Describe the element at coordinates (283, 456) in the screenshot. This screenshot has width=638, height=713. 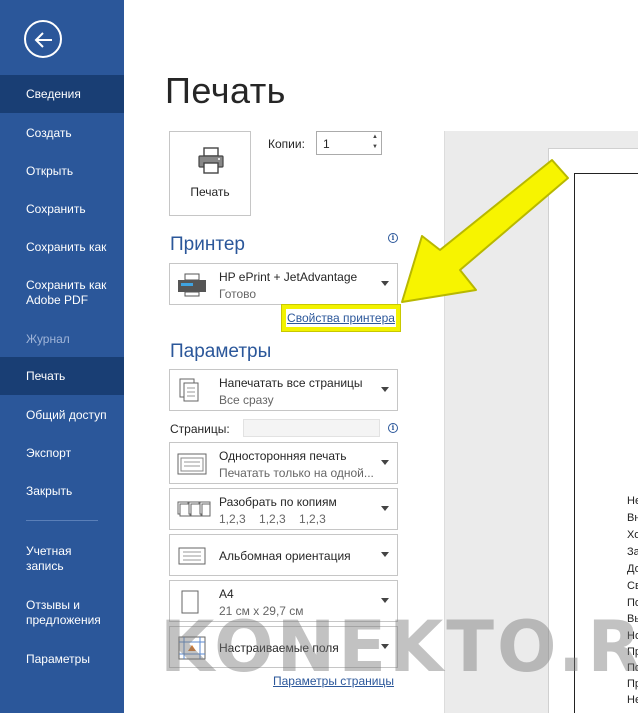
I see `sides-title: Односторонняя печать` at that location.